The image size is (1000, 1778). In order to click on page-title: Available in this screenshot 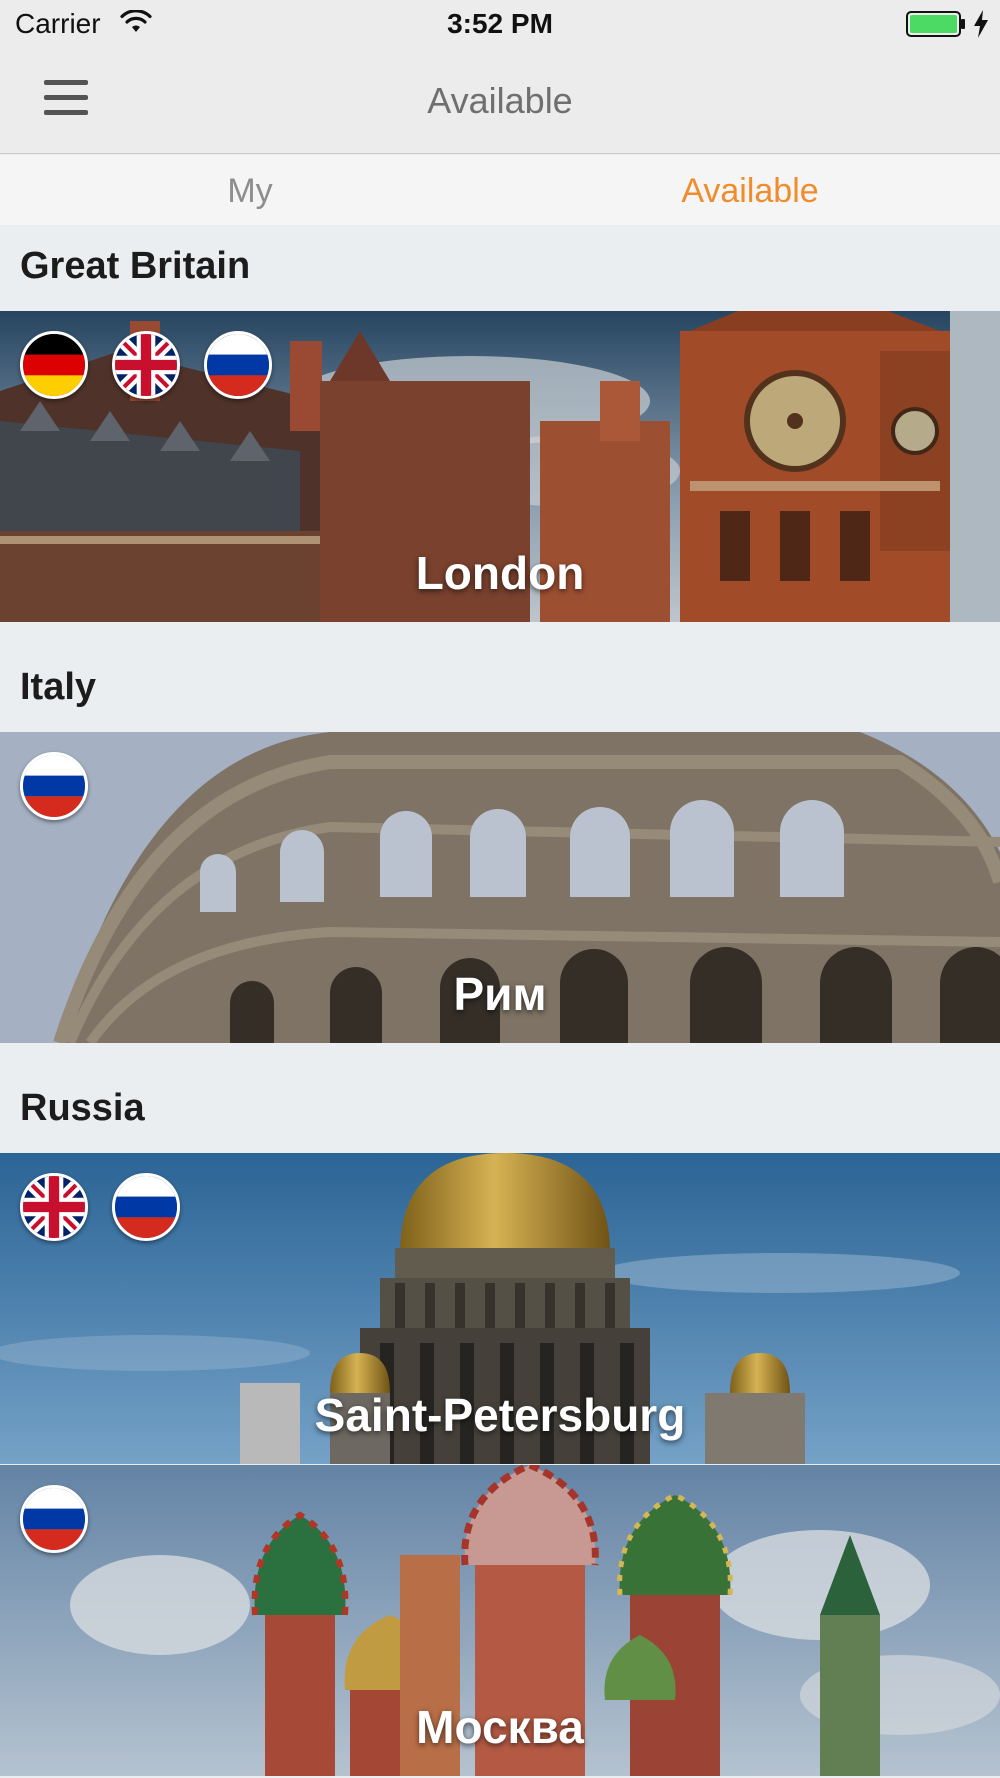, I will do `click(500, 100)`.